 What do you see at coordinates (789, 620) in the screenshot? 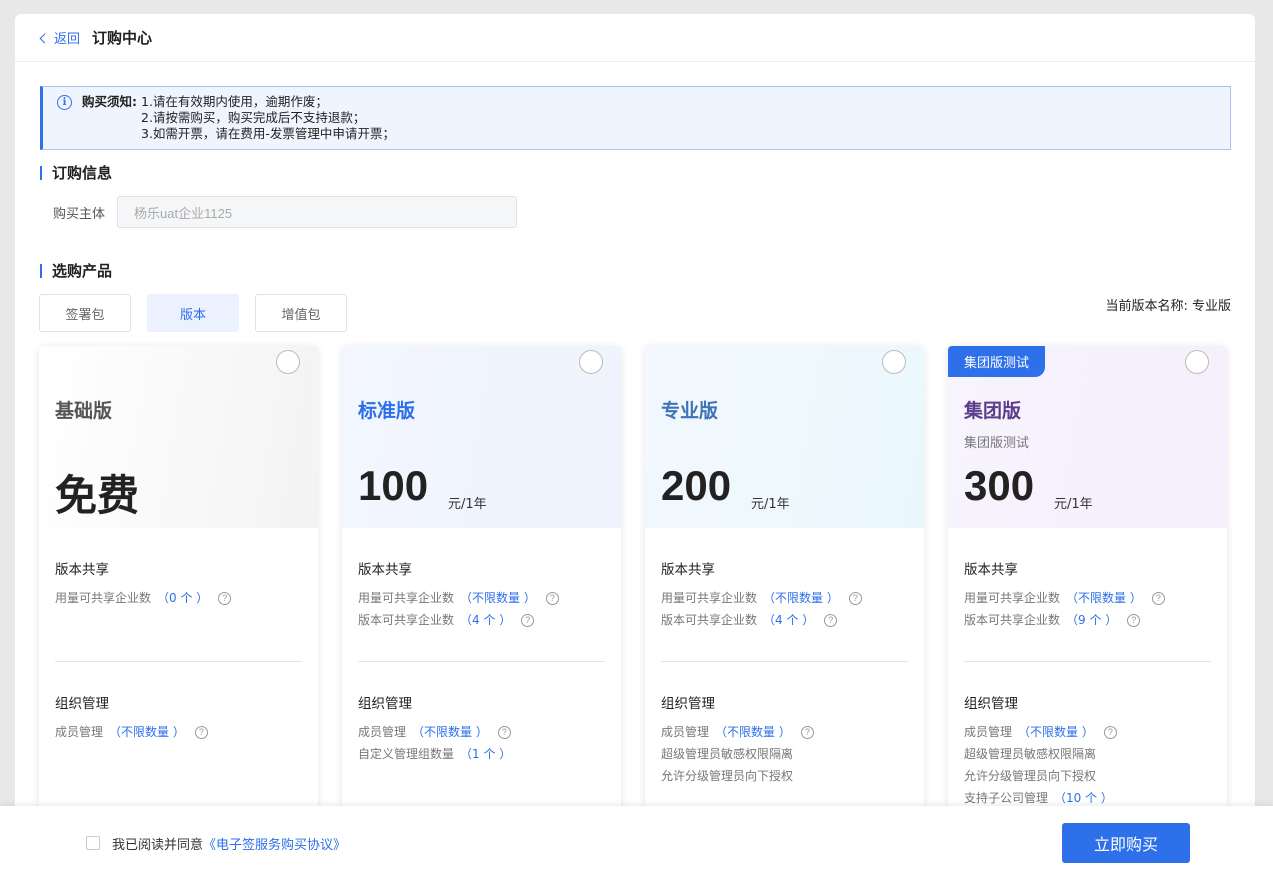
I see `feature-value: （4 个 ）` at bounding box center [789, 620].